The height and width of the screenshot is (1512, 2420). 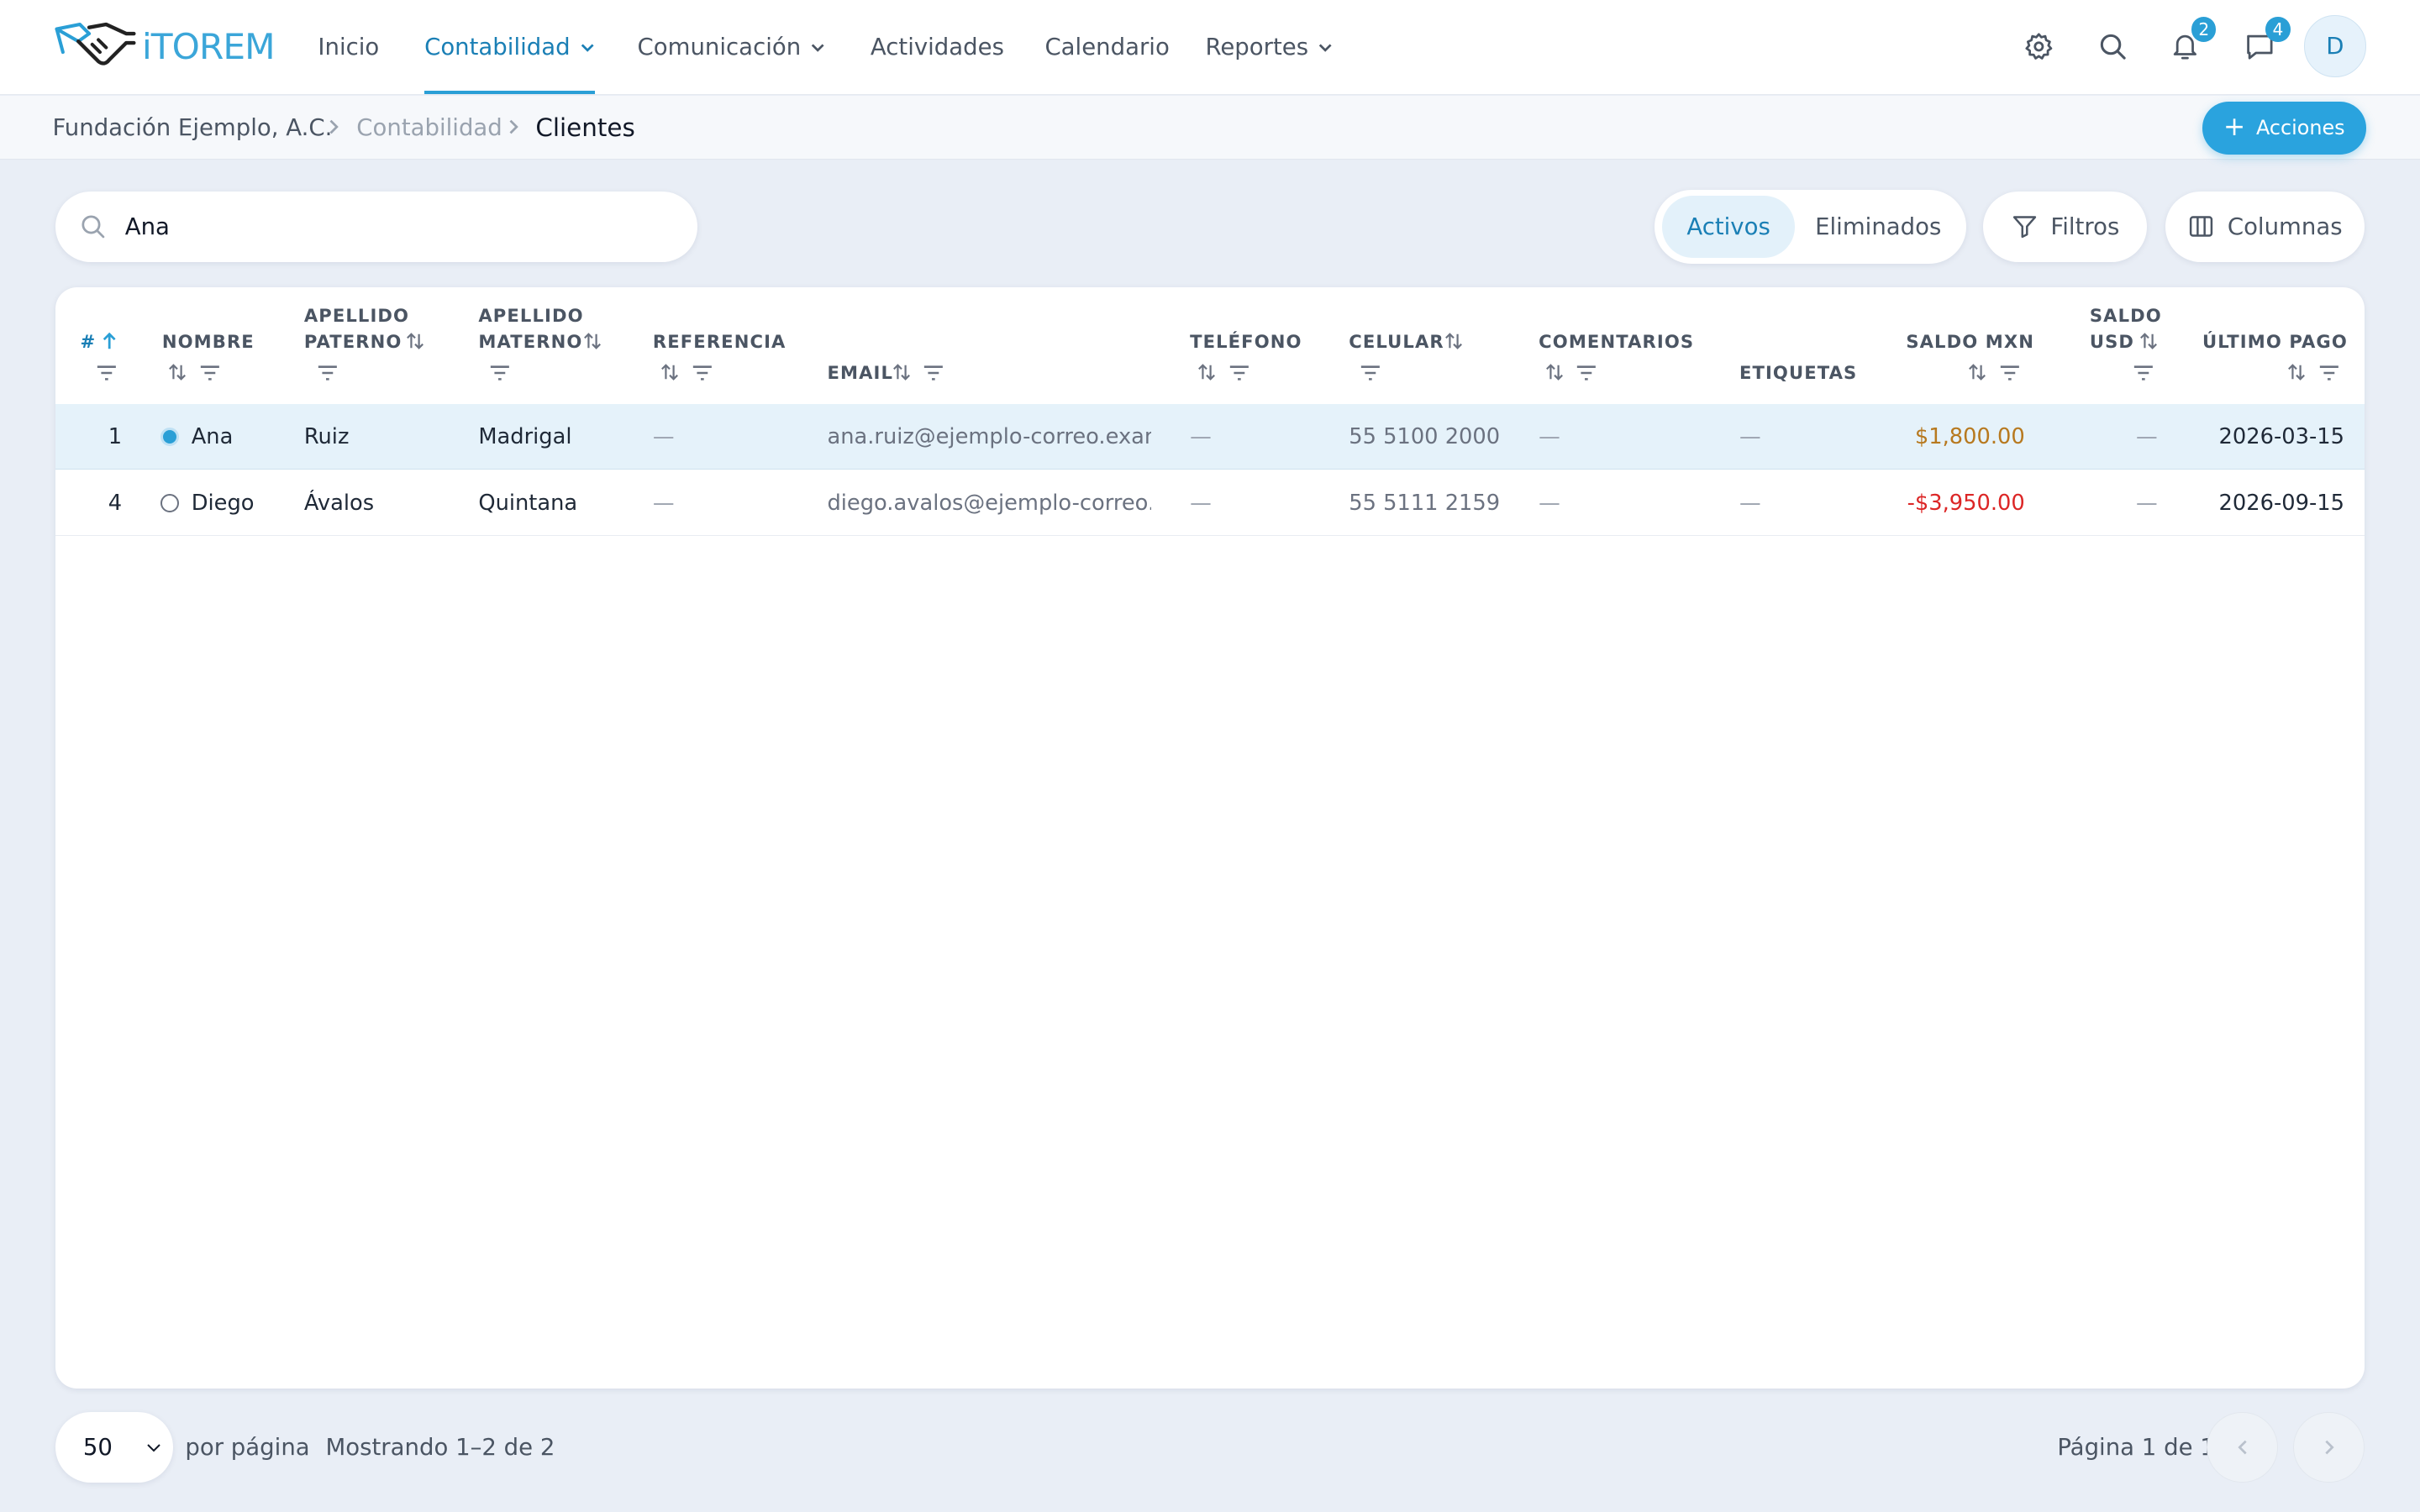 What do you see at coordinates (525, 436) in the screenshot?
I see `cell-materno: Madrigal` at bounding box center [525, 436].